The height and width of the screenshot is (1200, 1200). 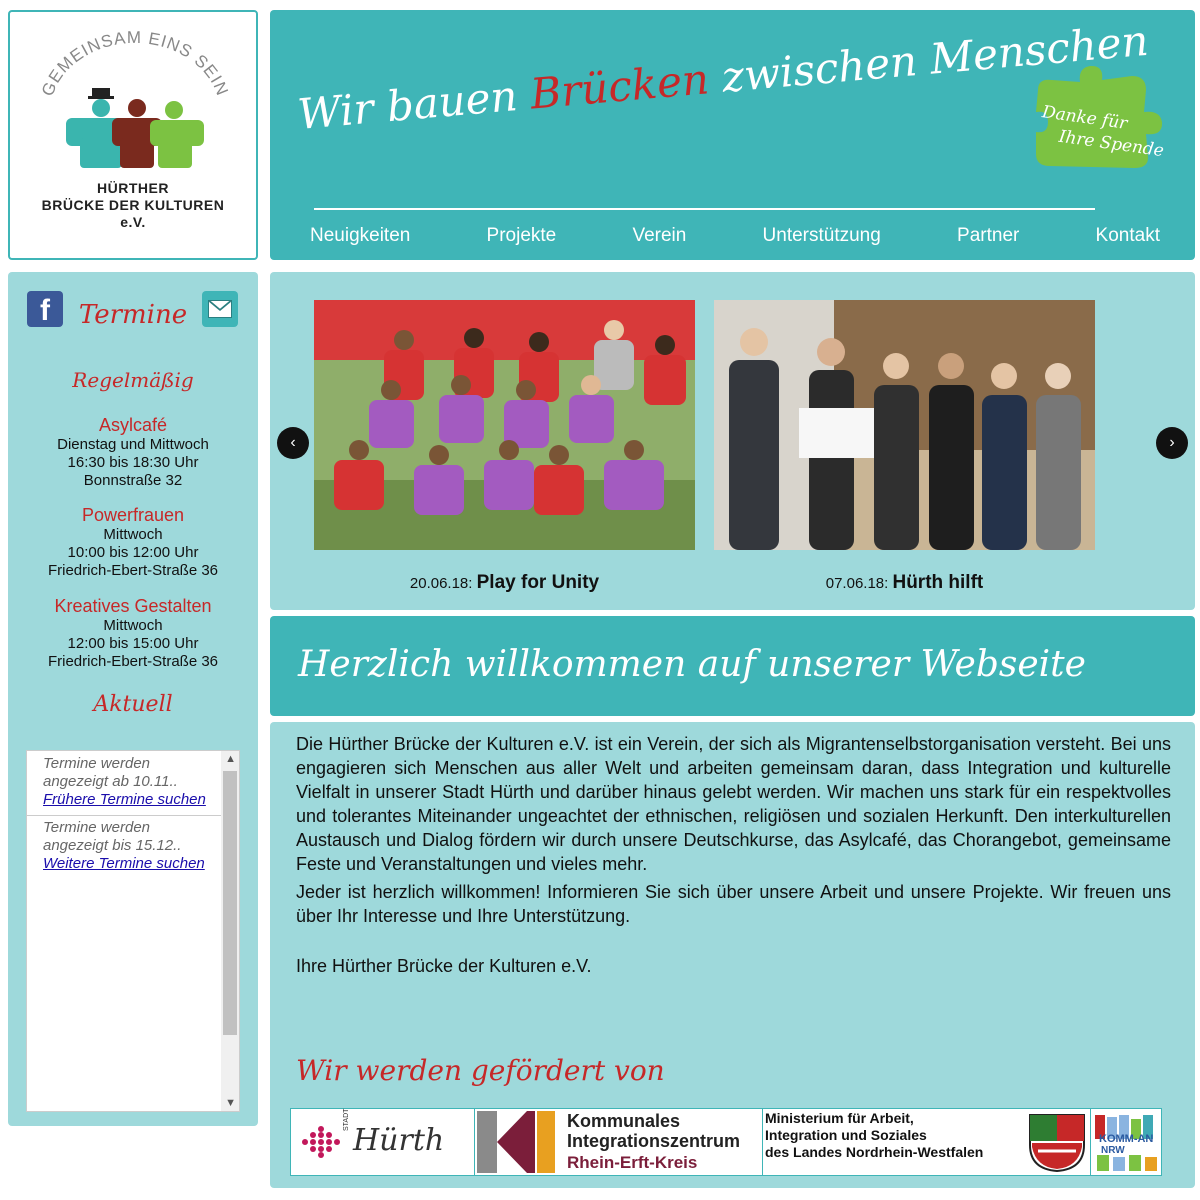 What do you see at coordinates (624, 1121) in the screenshot?
I see `kiz-line1: Kommunales` at bounding box center [624, 1121].